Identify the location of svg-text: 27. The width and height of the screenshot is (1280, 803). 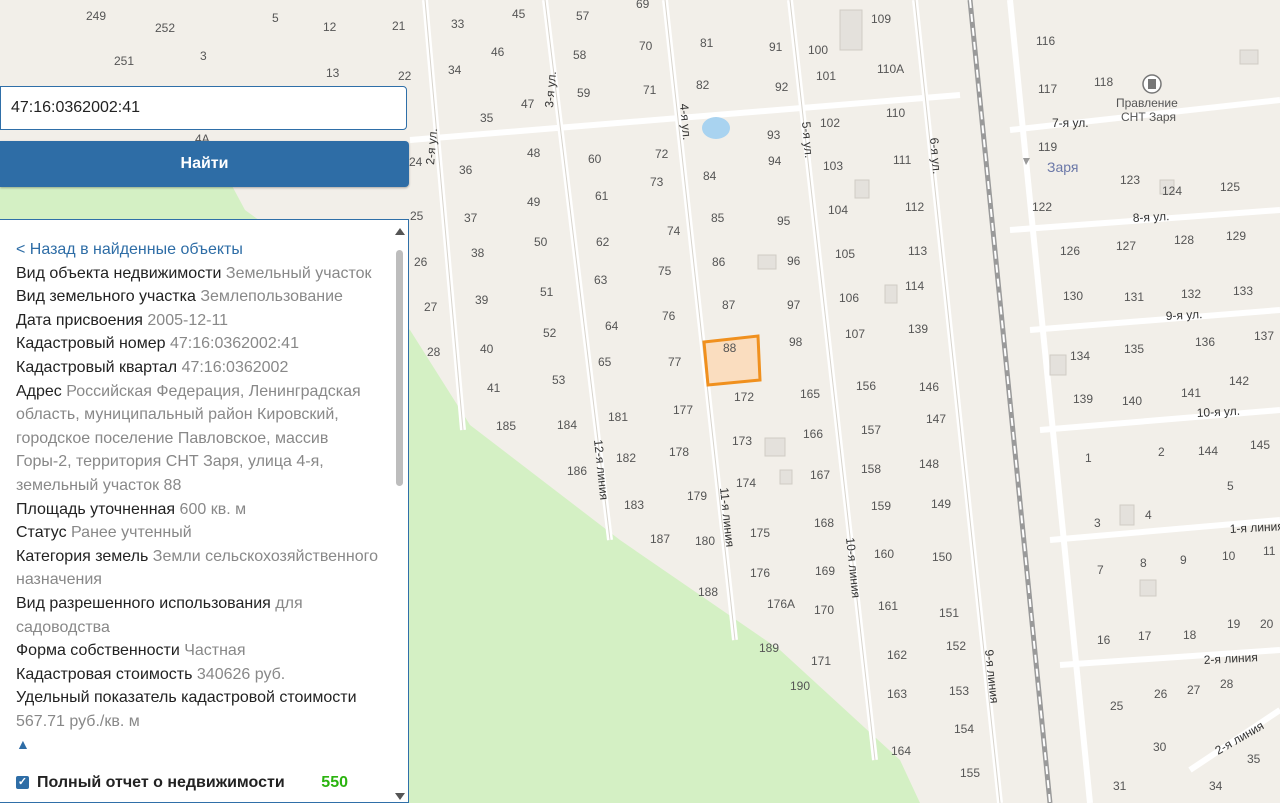
(1194, 690).